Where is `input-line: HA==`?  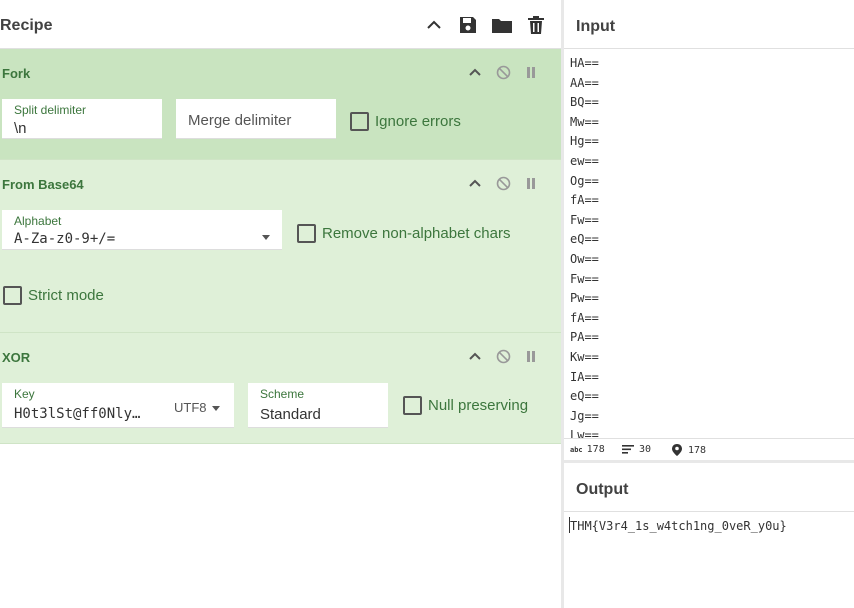
input-line: HA== is located at coordinates (584, 63).